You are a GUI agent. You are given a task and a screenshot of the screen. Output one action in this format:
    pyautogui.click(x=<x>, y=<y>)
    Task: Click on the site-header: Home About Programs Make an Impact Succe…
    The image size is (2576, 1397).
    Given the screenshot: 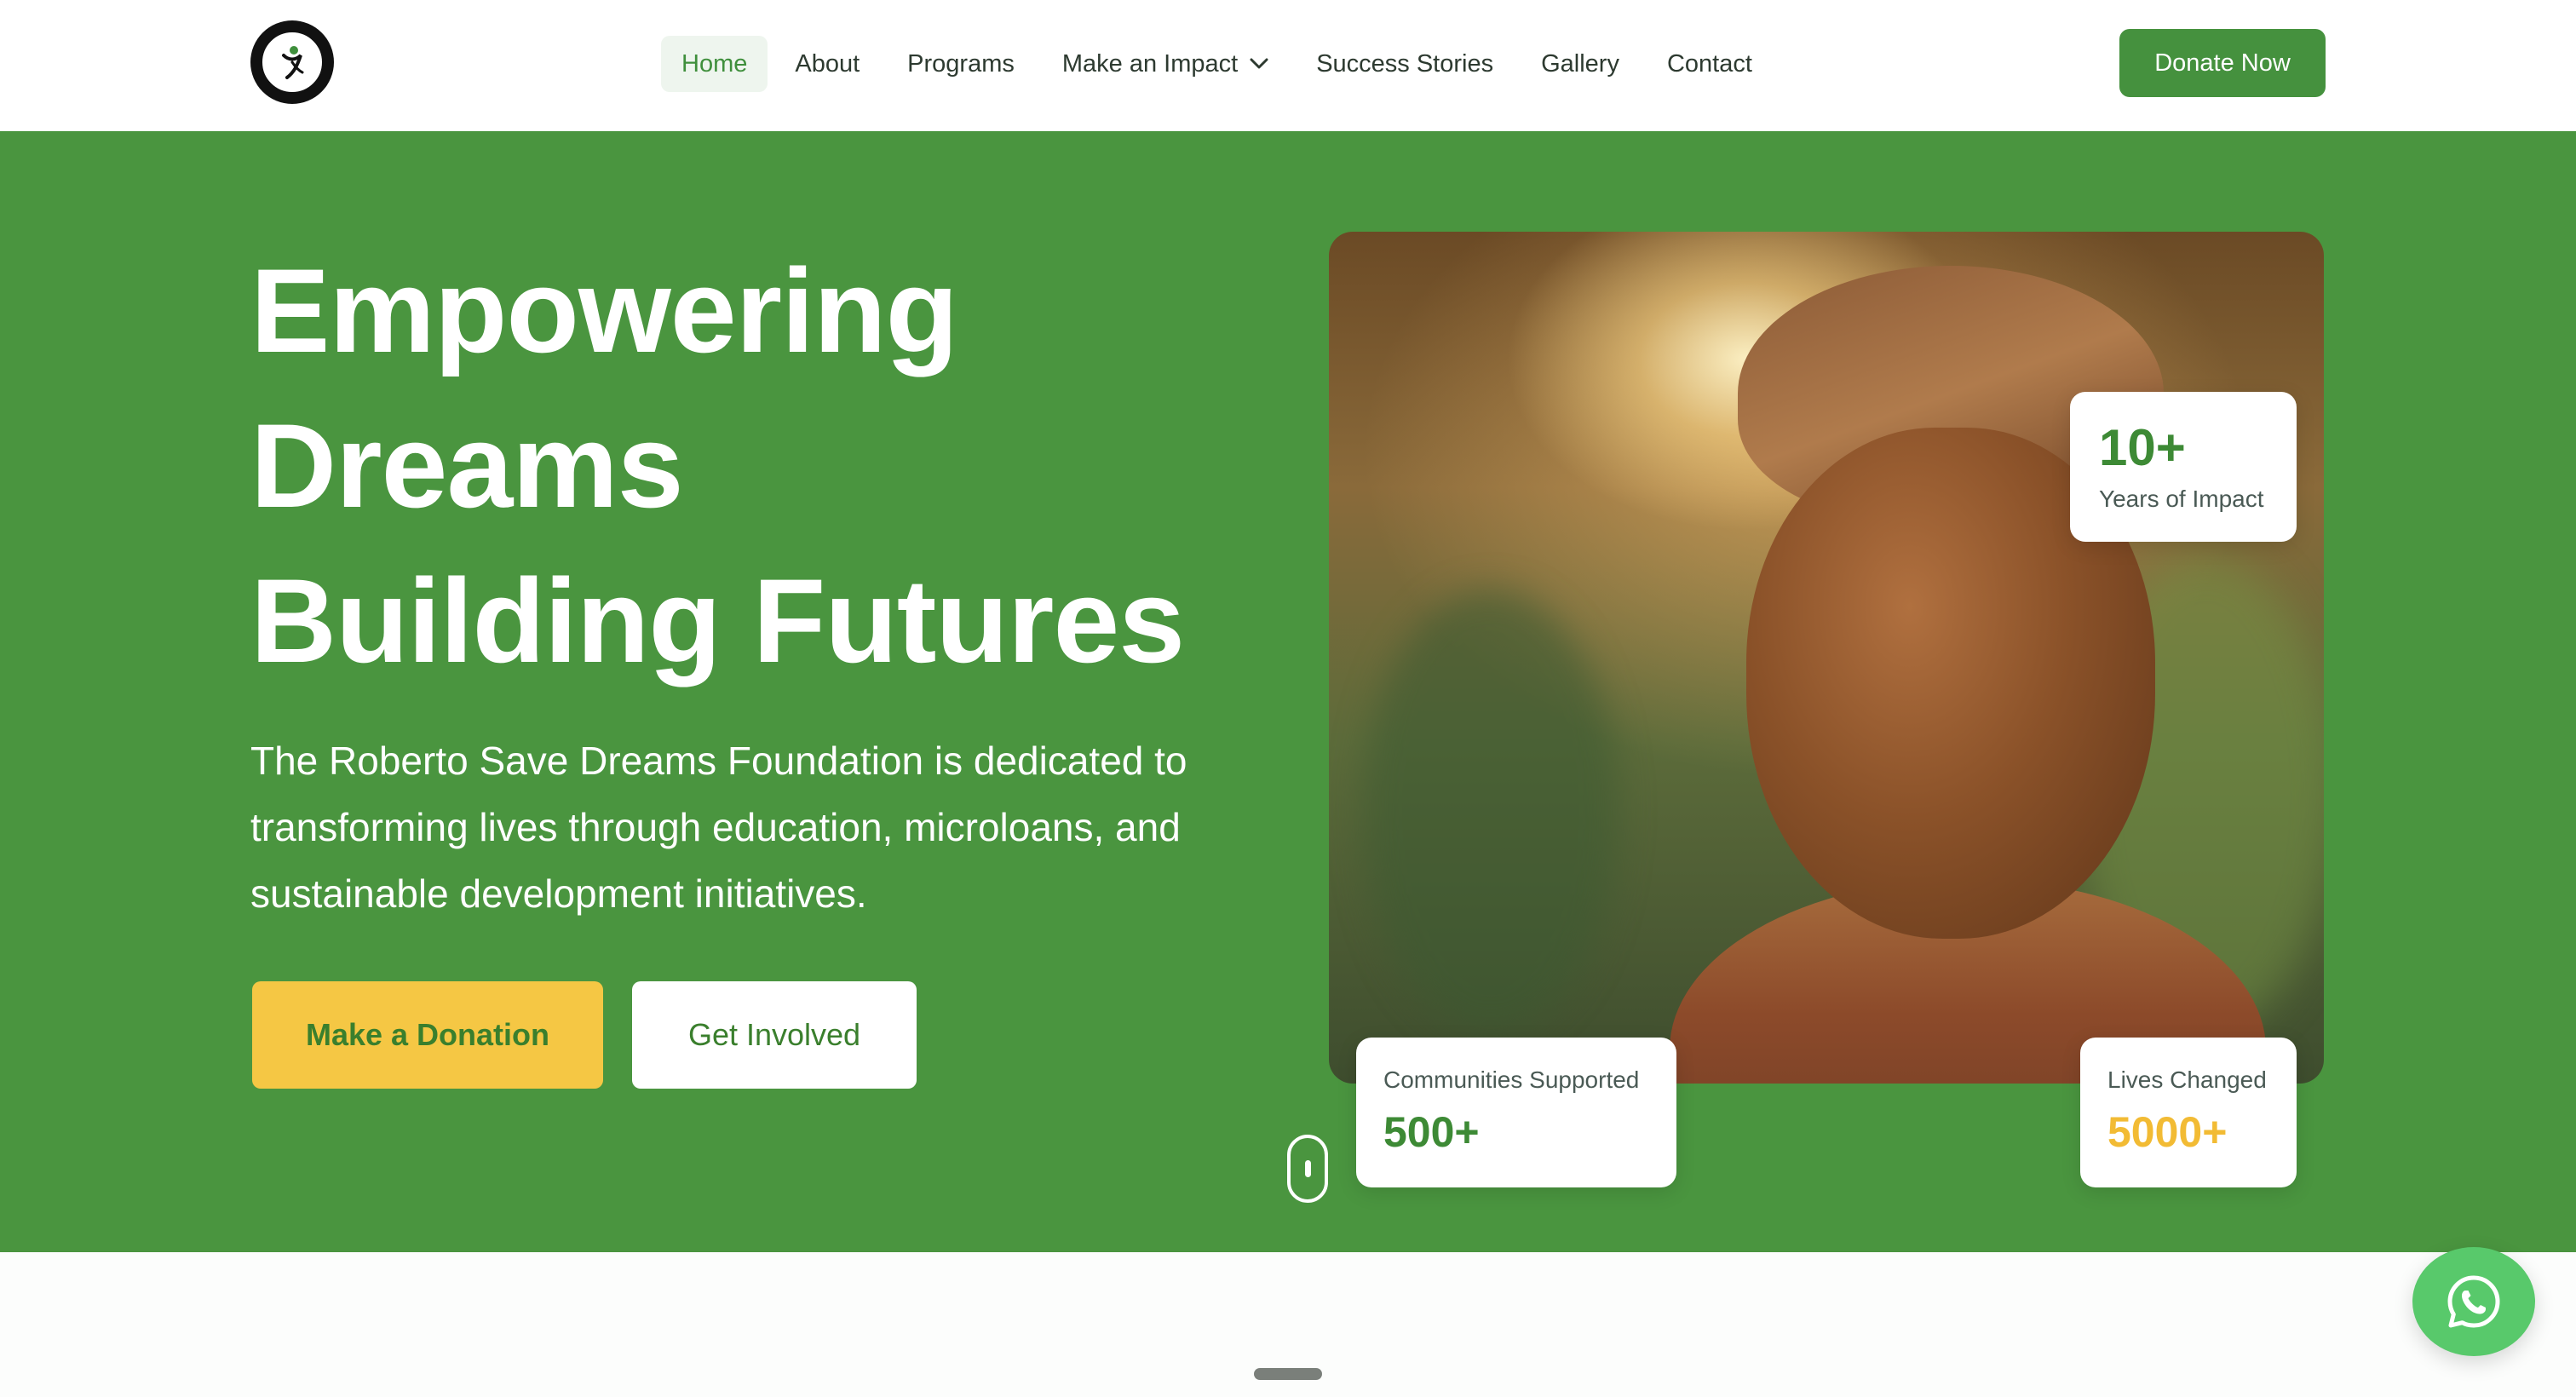 What is the action you would take?
    pyautogui.click(x=1288, y=65)
    